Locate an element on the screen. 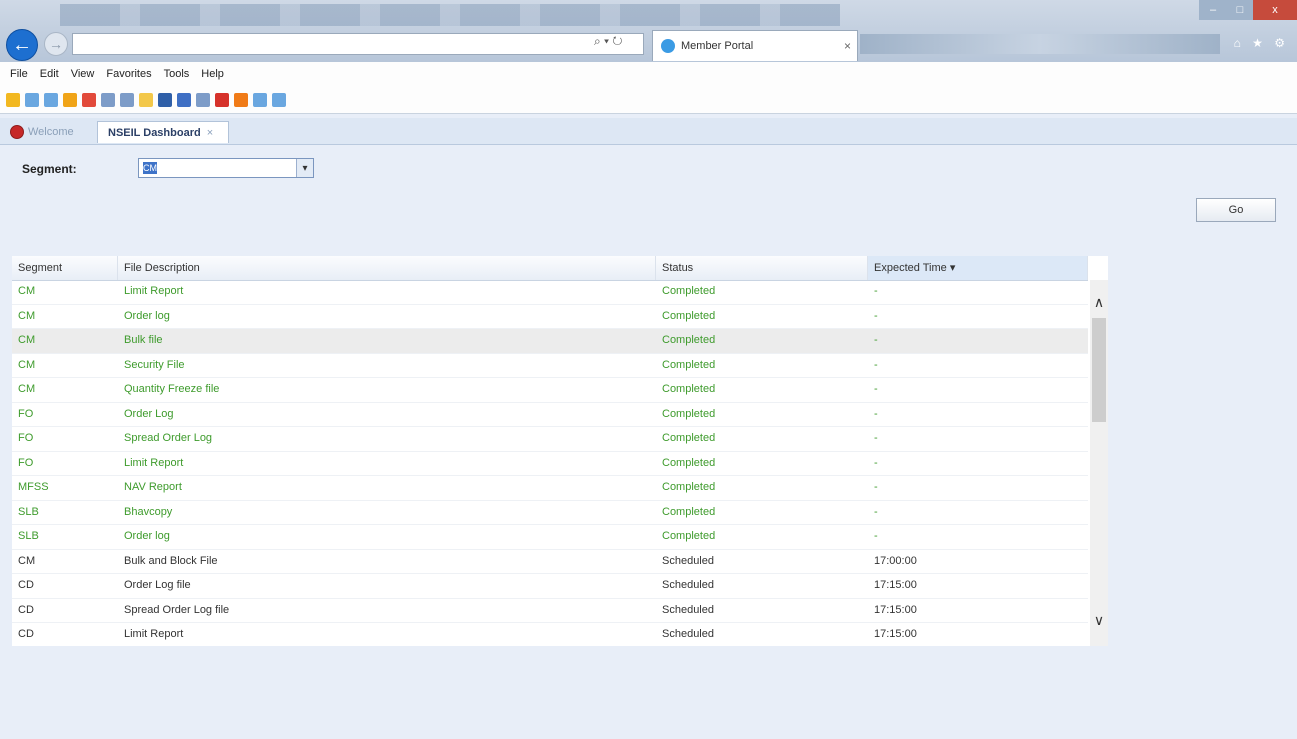 Image resolution: width=1297 pixels, height=739 pixels. cell-file-description: Bulk and Block File is located at coordinates (171, 560).